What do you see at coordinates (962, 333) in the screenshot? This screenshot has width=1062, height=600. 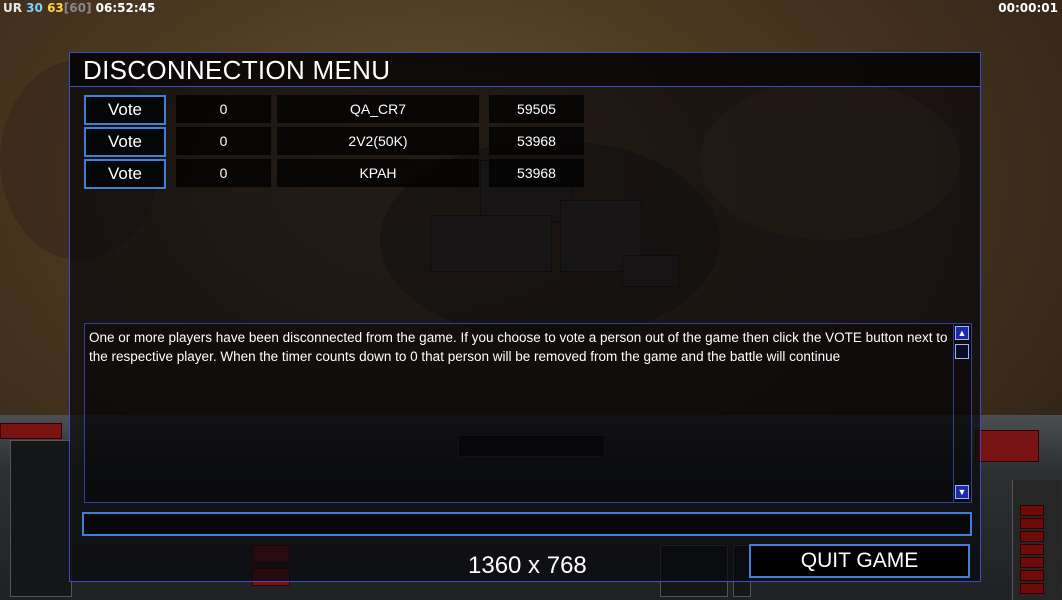 I see `scroll-up-arrow-icon: ▲` at bounding box center [962, 333].